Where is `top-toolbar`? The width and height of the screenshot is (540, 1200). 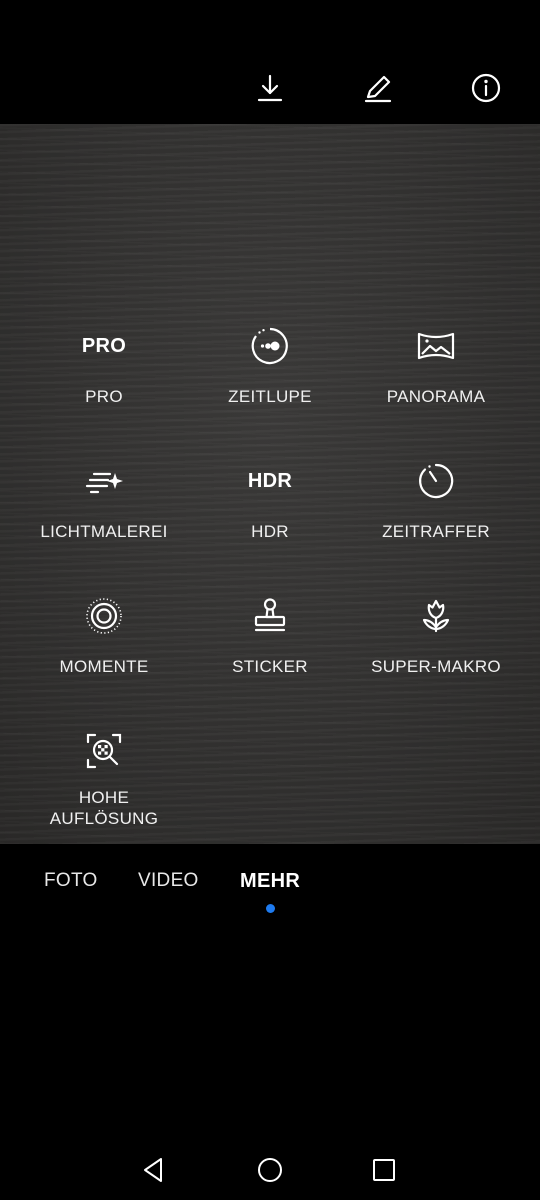
top-toolbar is located at coordinates (270, 62).